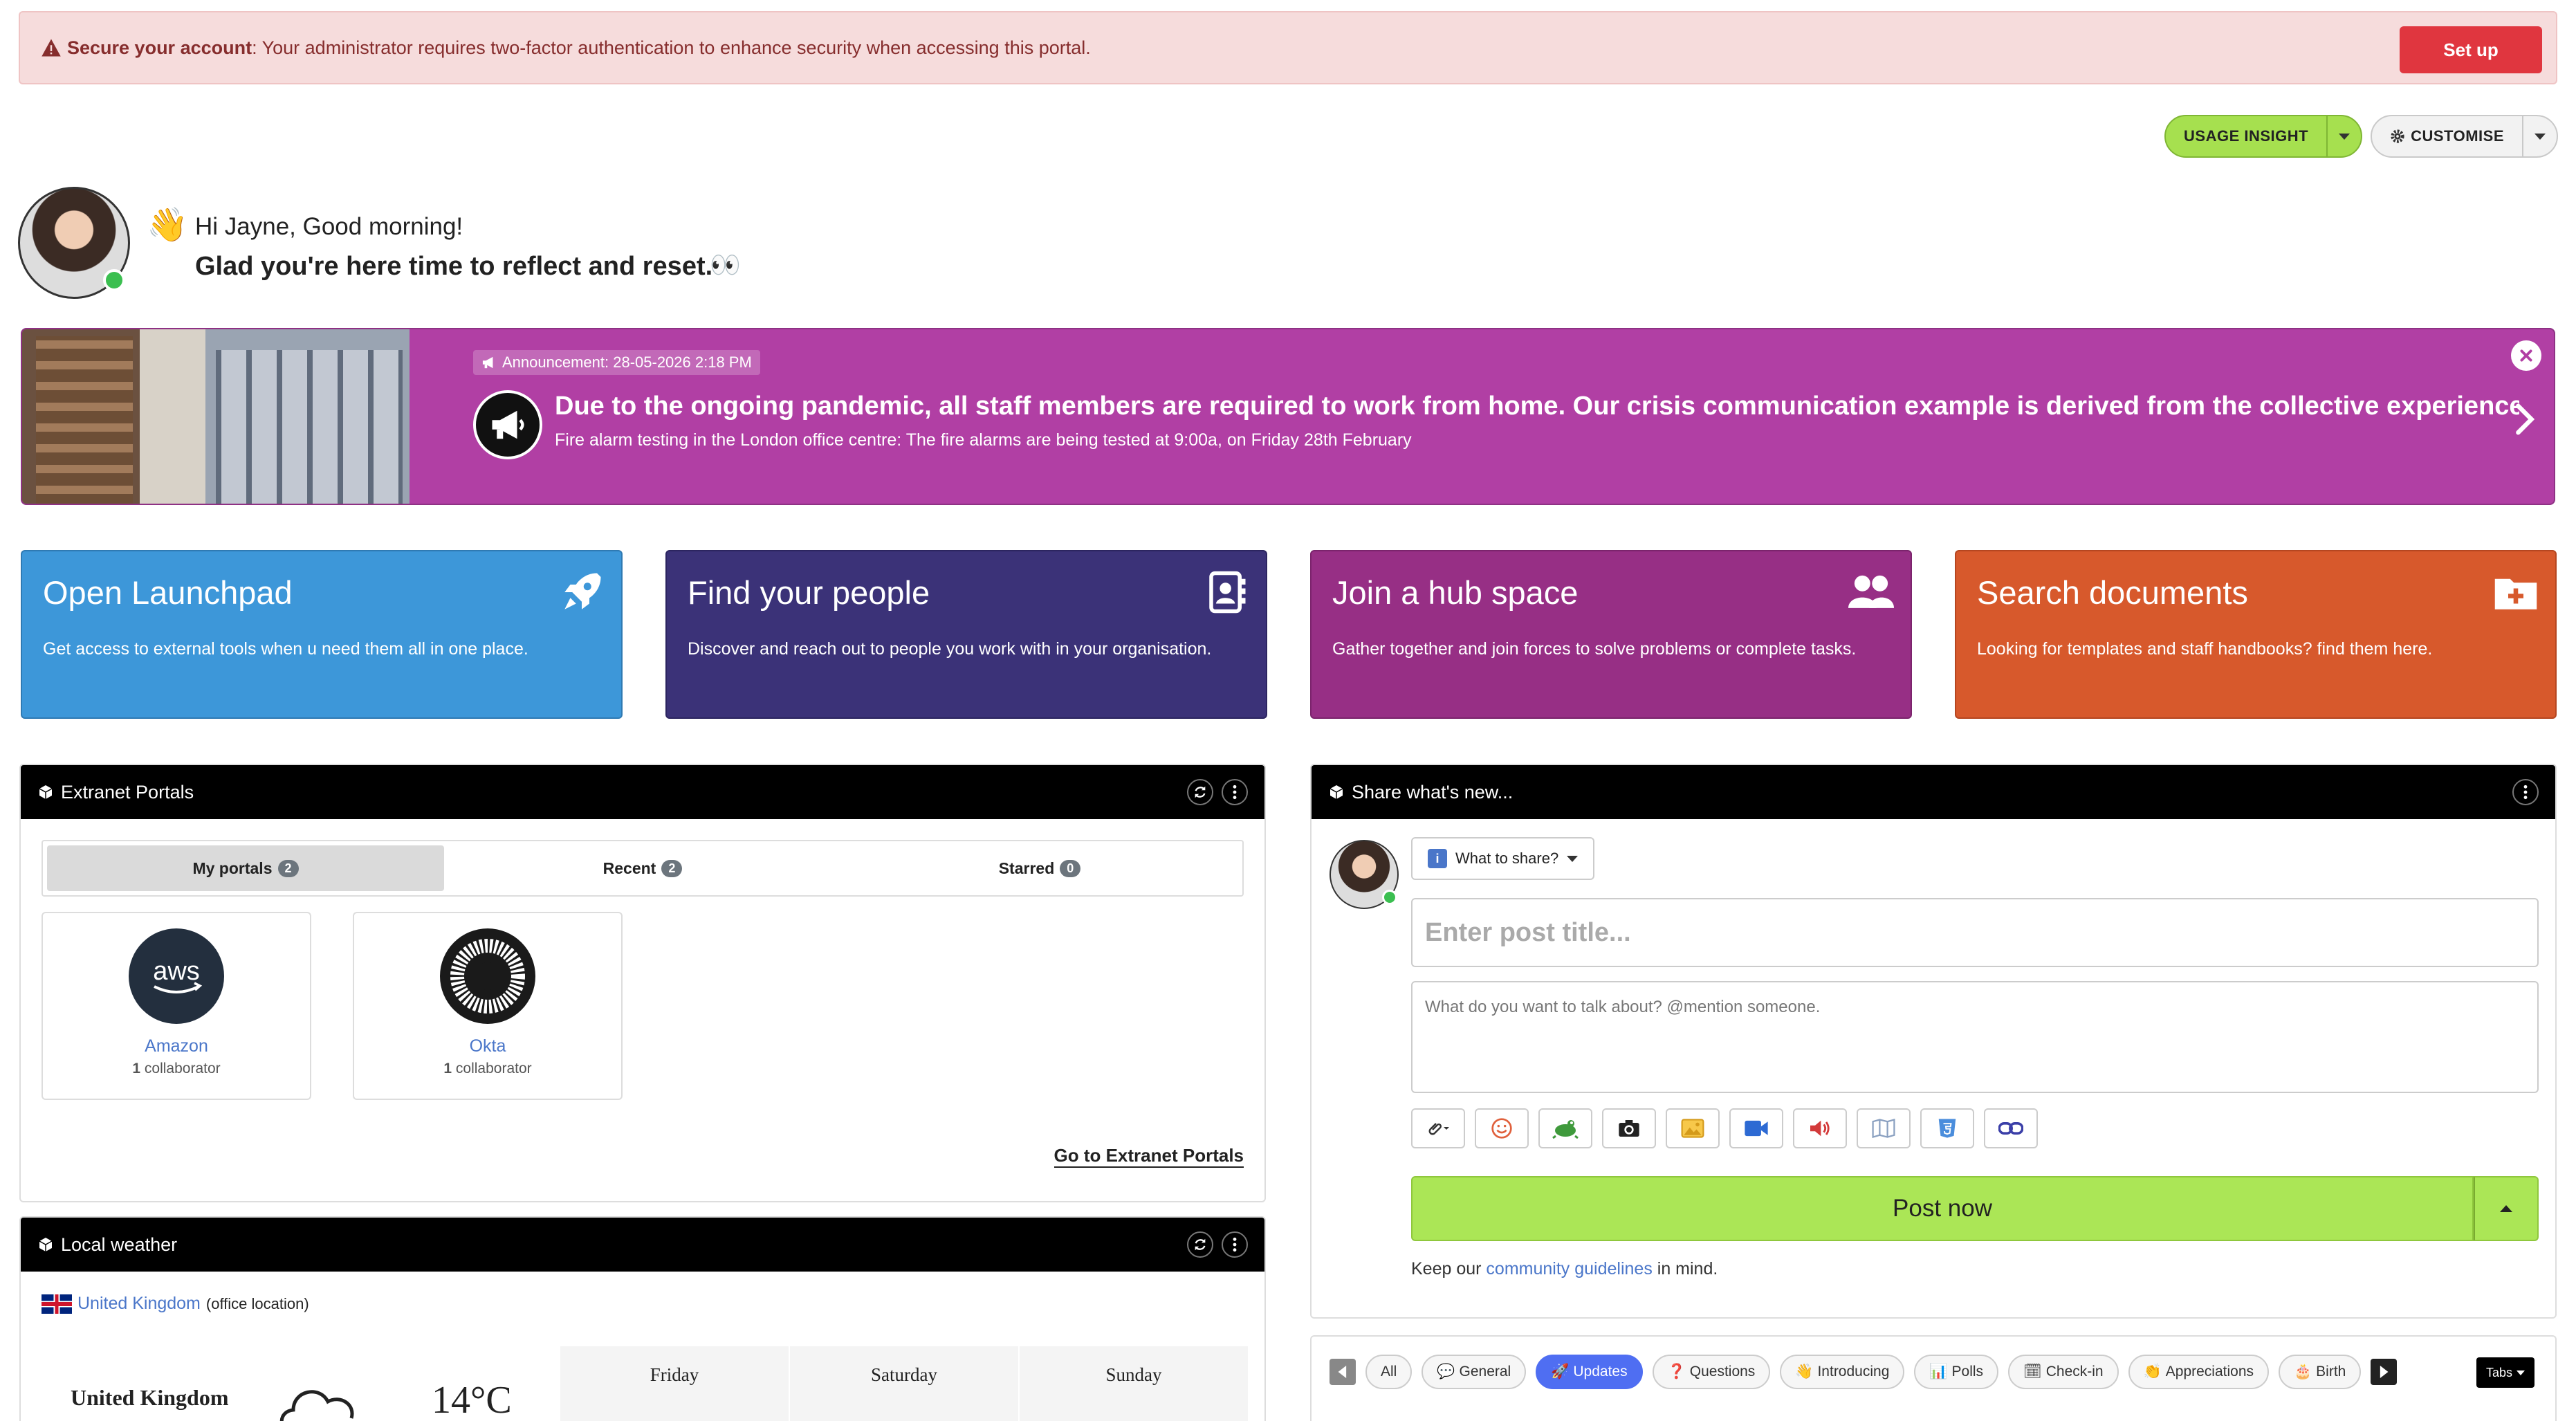 This screenshot has height=1421, width=2576. Describe the element at coordinates (488, 1006) in the screenshot. I see `portal-card-okta: Okta 1 collaborator` at that location.